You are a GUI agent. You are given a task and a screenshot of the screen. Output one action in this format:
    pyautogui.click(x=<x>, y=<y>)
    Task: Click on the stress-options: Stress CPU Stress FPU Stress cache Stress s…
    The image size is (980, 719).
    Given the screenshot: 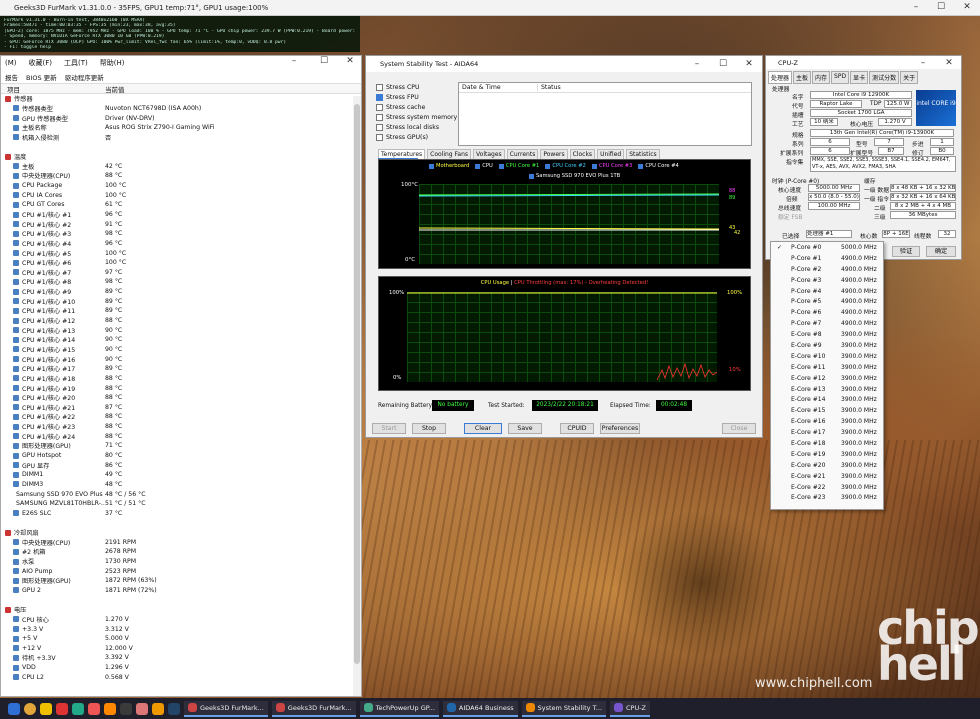 What is the action you would take?
    pyautogui.click(x=416, y=112)
    